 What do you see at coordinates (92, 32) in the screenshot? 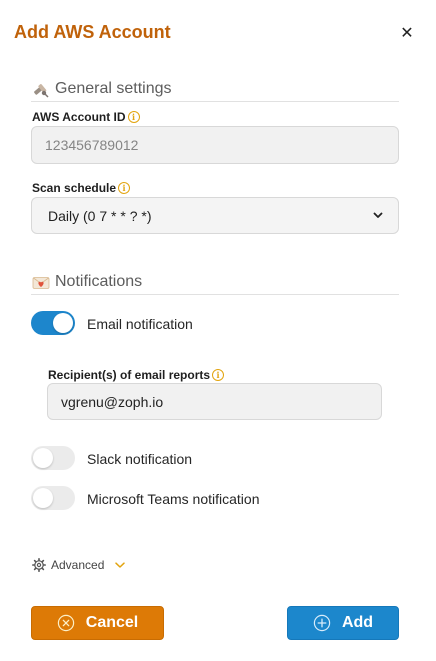
I see `dialog-title: Add AWS Account` at bounding box center [92, 32].